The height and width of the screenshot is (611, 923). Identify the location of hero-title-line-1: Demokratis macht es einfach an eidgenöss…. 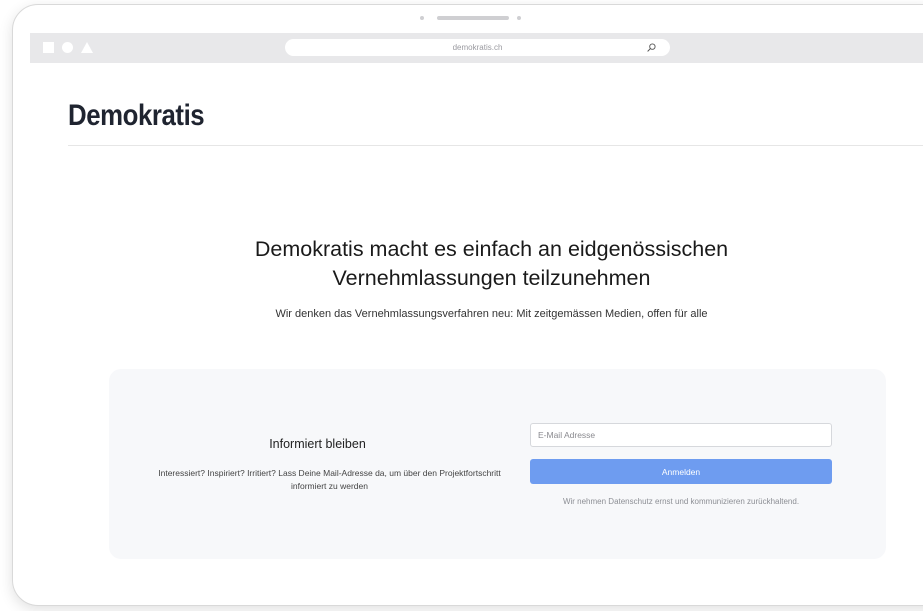
(491, 249).